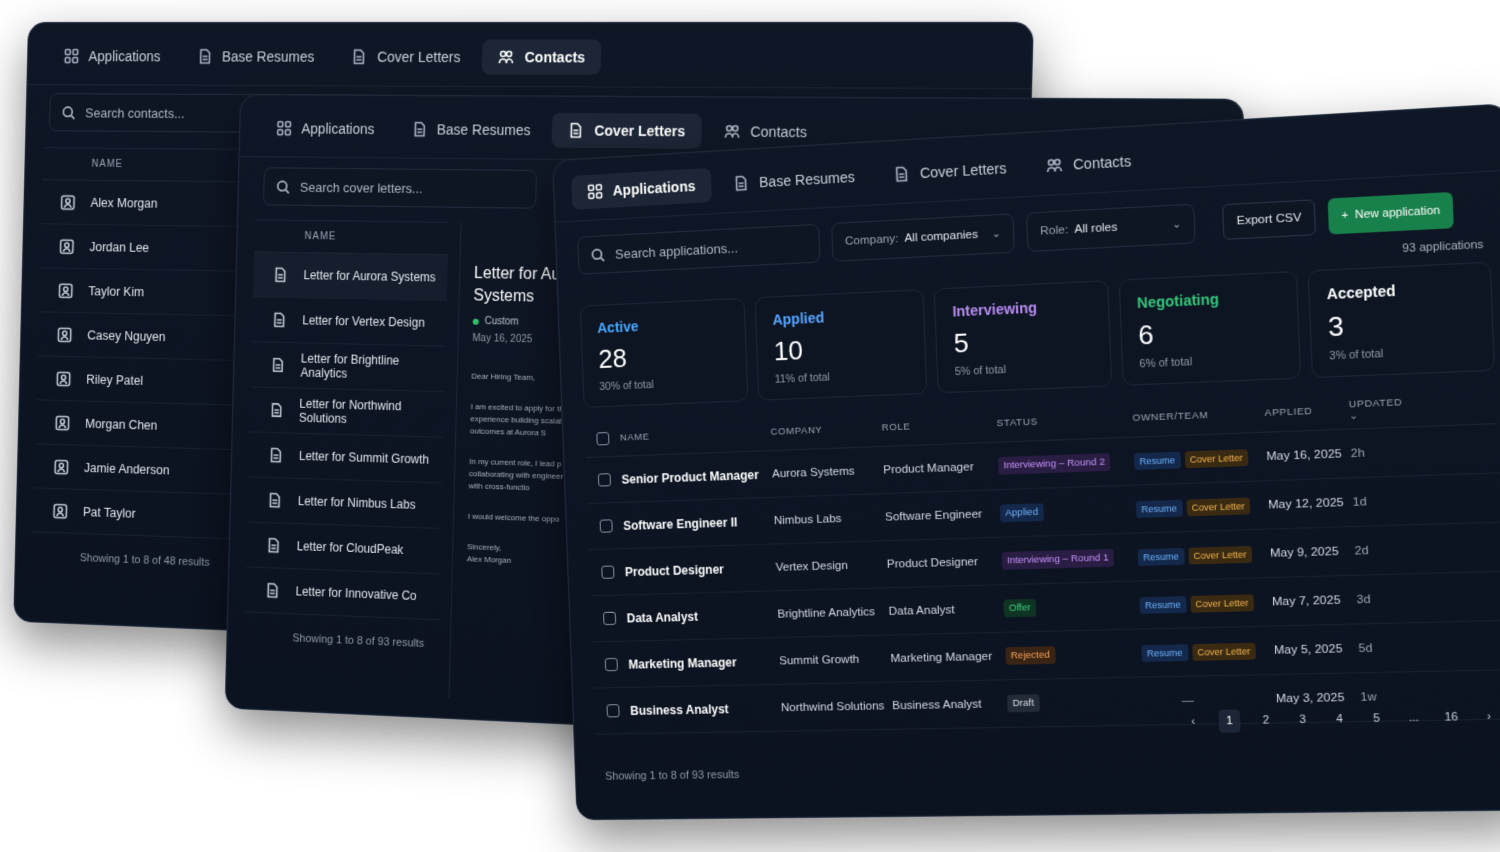 Image resolution: width=1500 pixels, height=852 pixels. I want to click on list-item: Letter for Innovative Co, so click(342, 593).